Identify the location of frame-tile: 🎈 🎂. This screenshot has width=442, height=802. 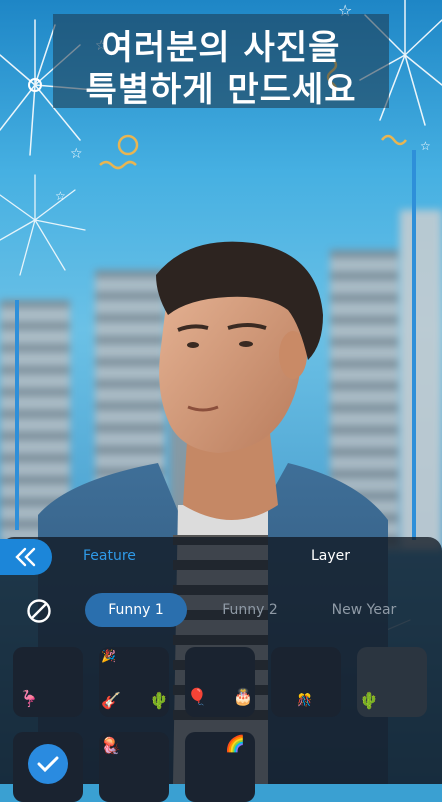
(220, 682).